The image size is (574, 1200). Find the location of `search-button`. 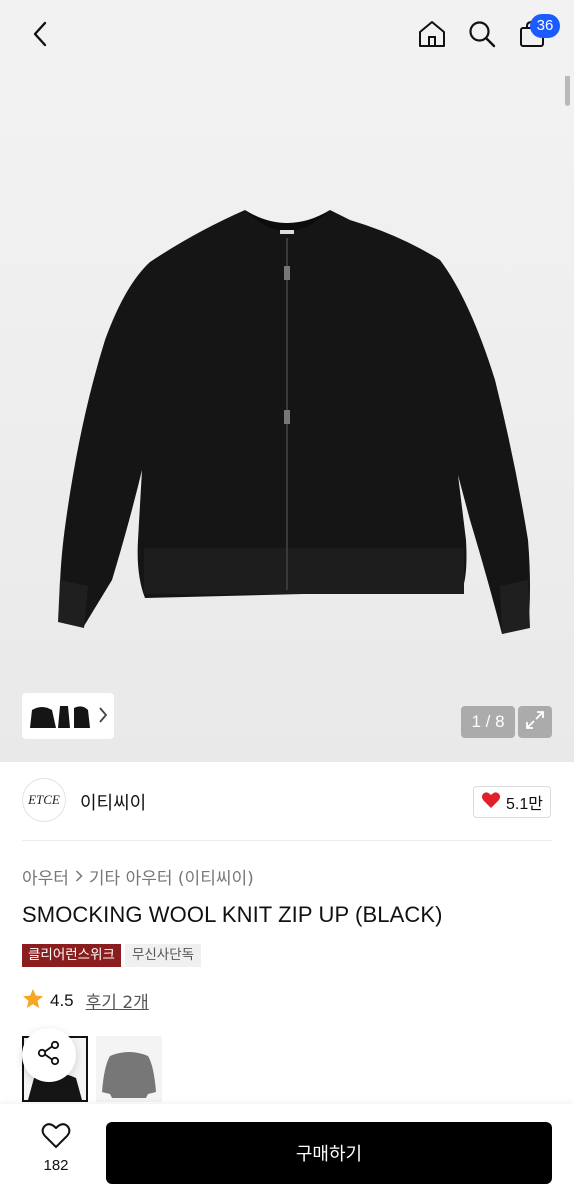

search-button is located at coordinates (482, 36).